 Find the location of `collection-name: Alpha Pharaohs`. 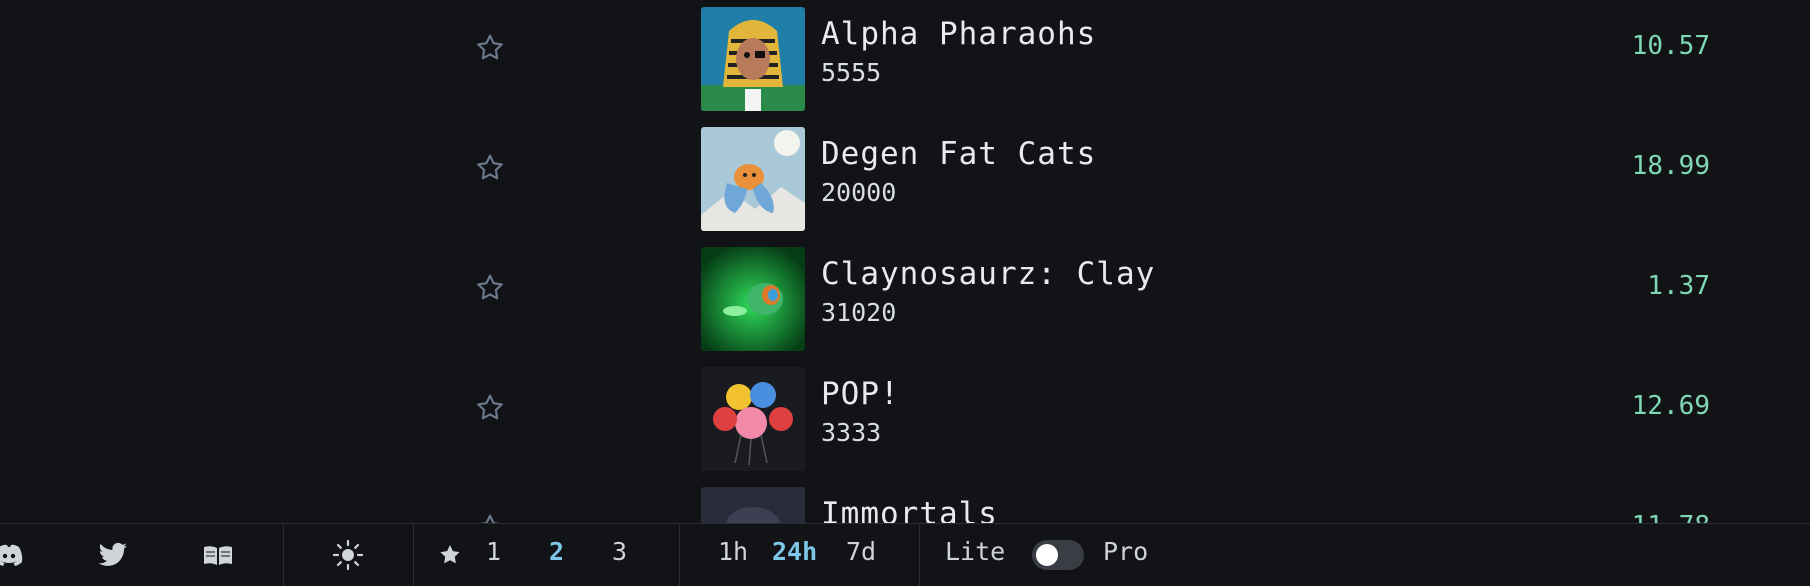

collection-name: Alpha Pharaohs is located at coordinates (958, 34).